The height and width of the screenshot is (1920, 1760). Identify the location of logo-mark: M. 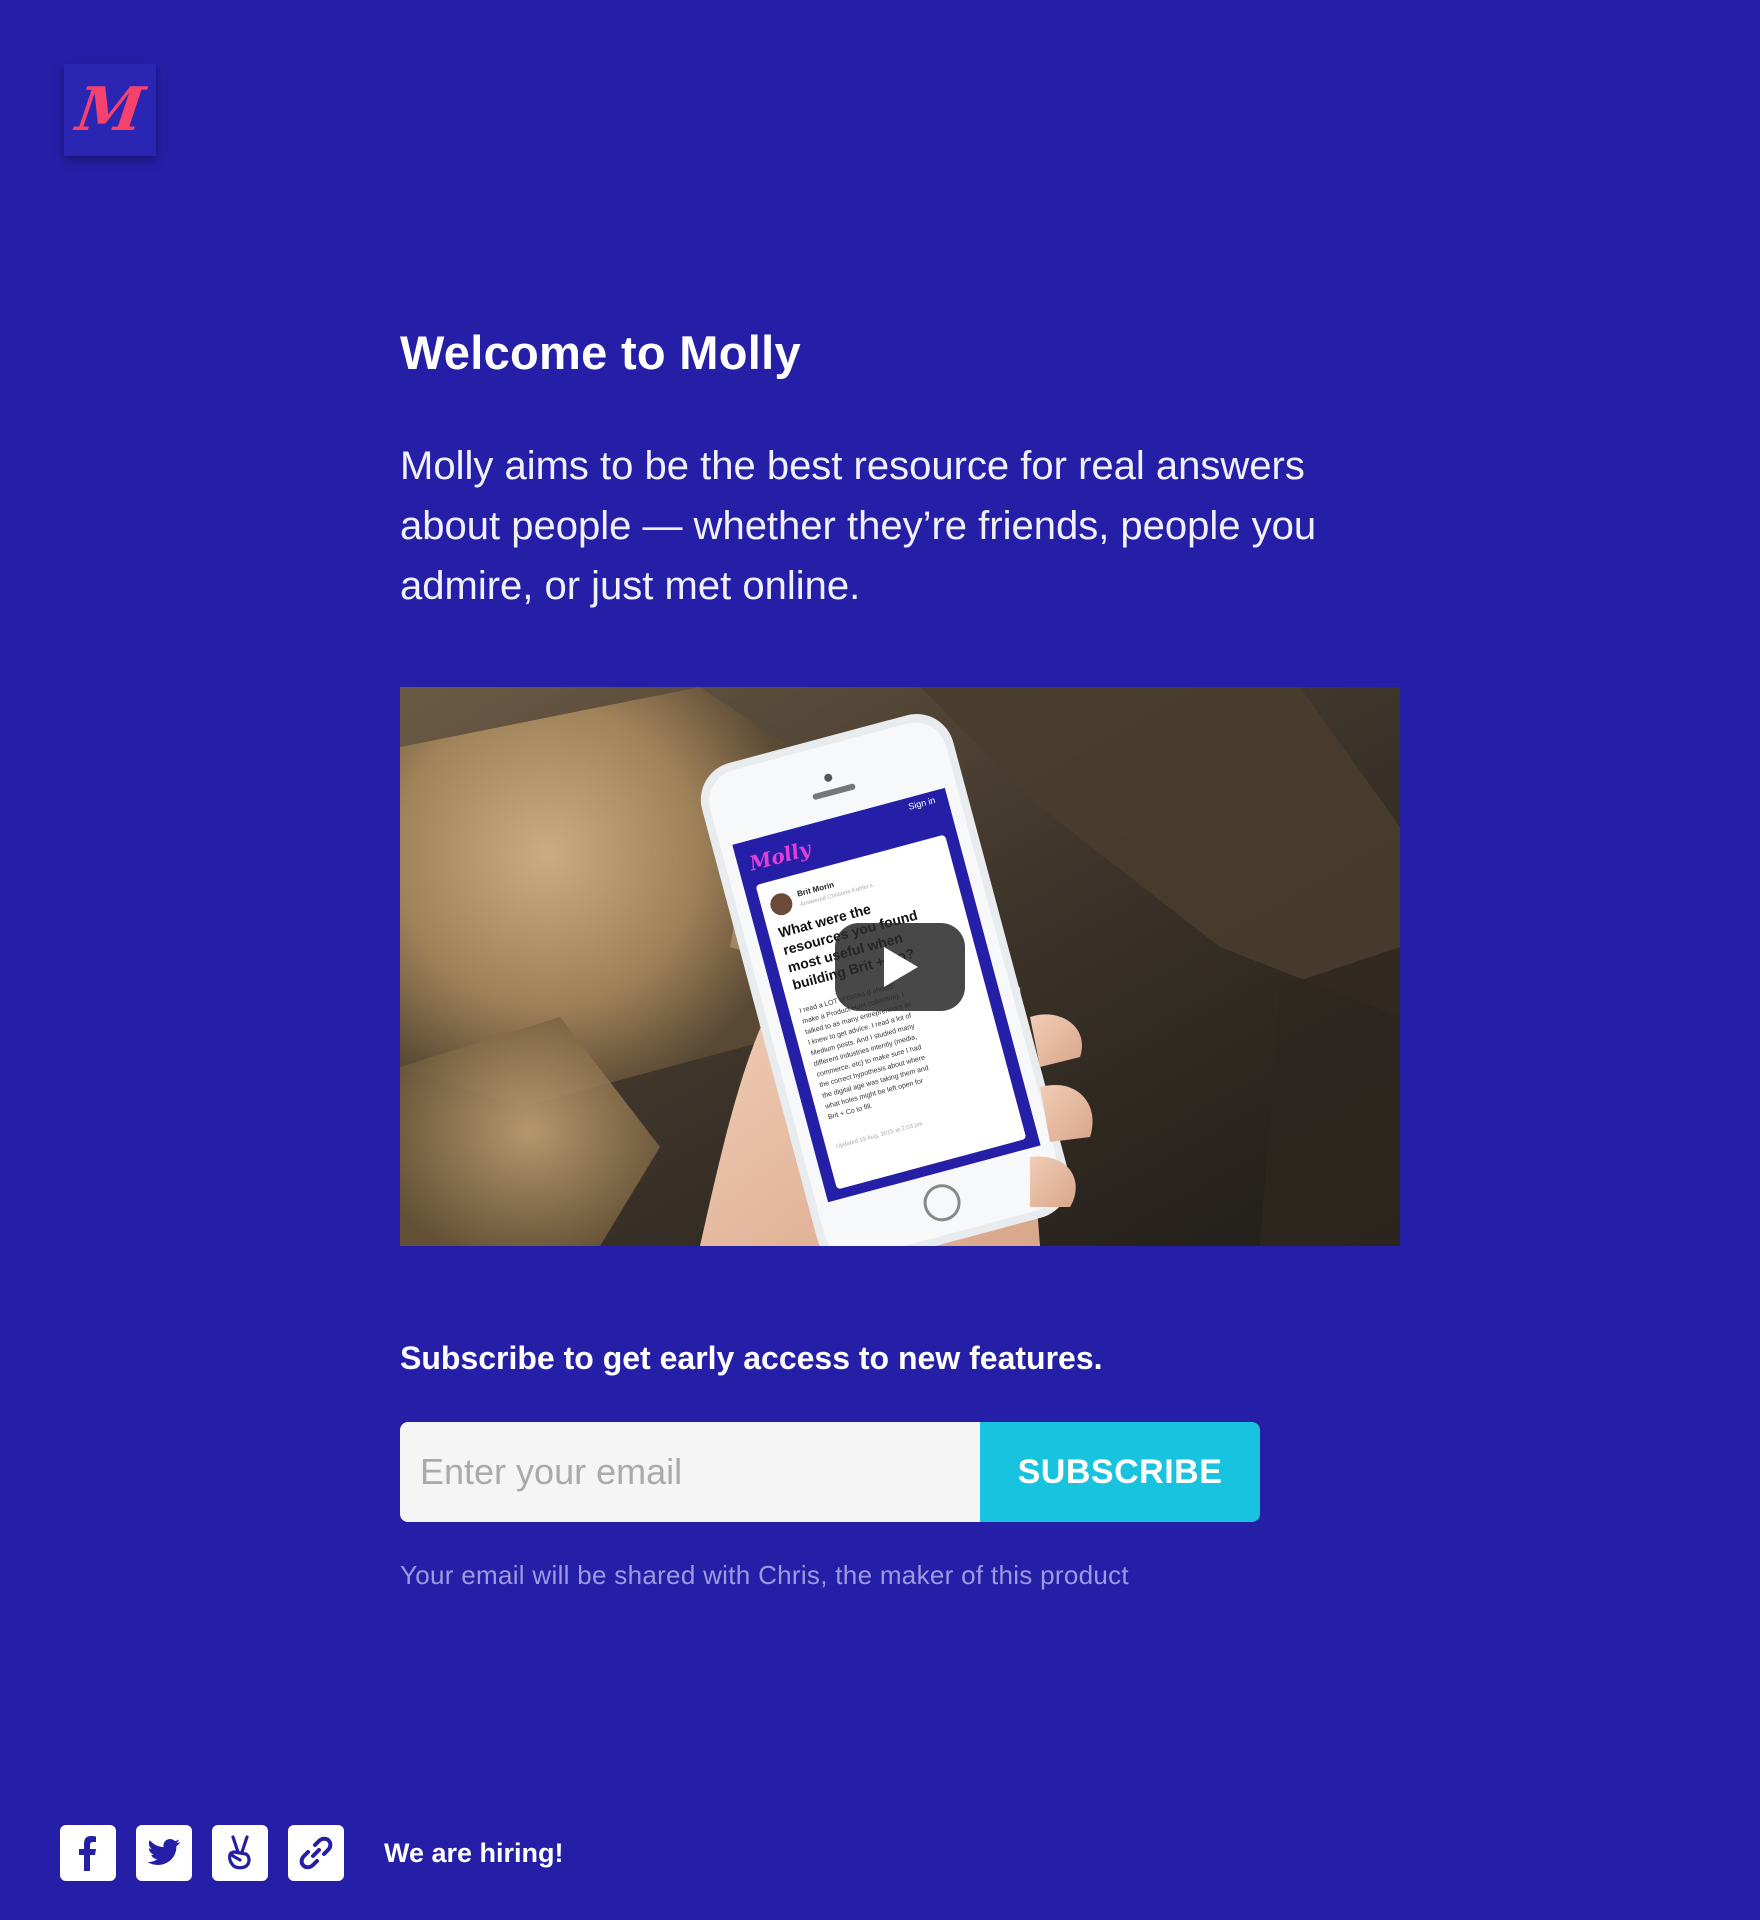
(110, 110).